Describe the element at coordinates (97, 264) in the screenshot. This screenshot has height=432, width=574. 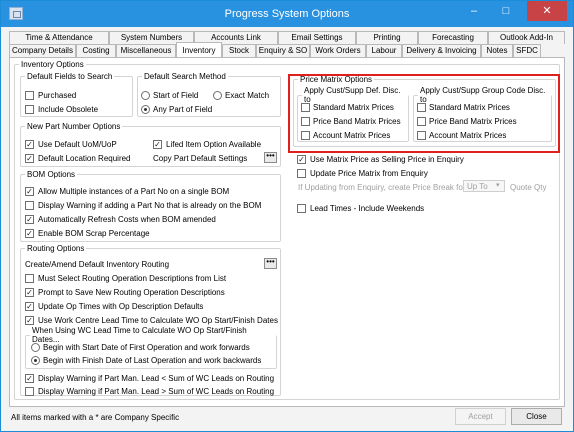
I see `create-amend-routing-label: Create/Amend Default Inventory Routing` at that location.